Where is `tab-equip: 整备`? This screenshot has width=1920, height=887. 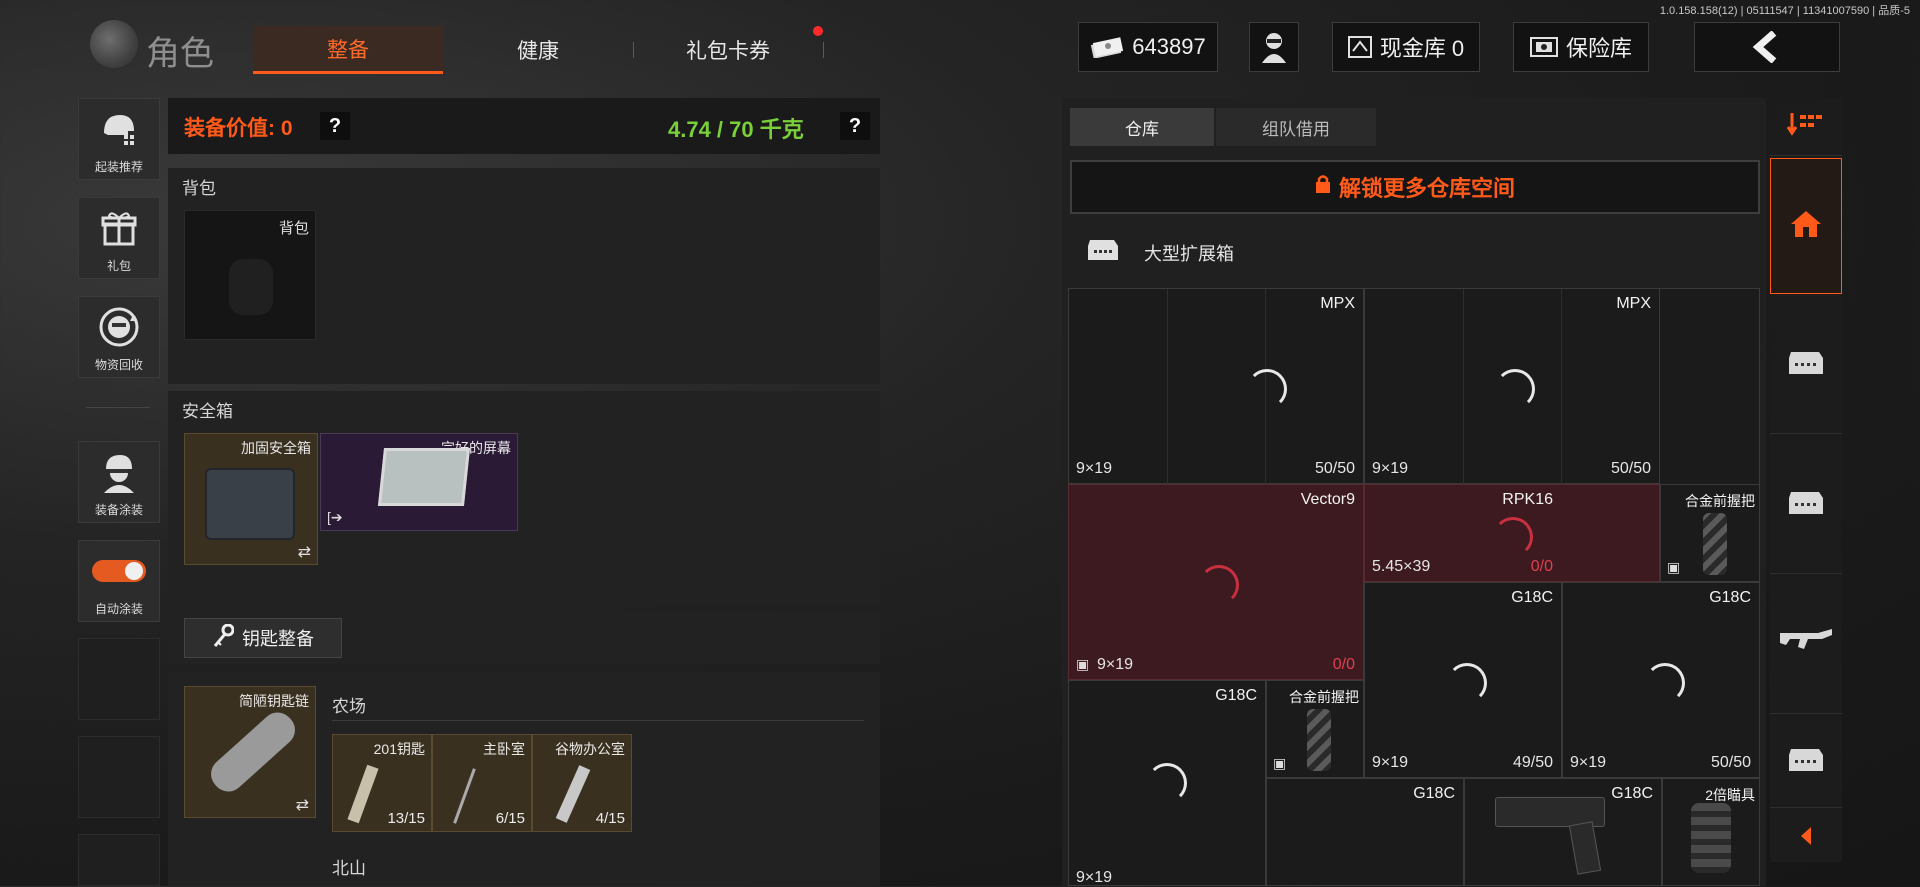 tab-equip: 整备 is located at coordinates (348, 50).